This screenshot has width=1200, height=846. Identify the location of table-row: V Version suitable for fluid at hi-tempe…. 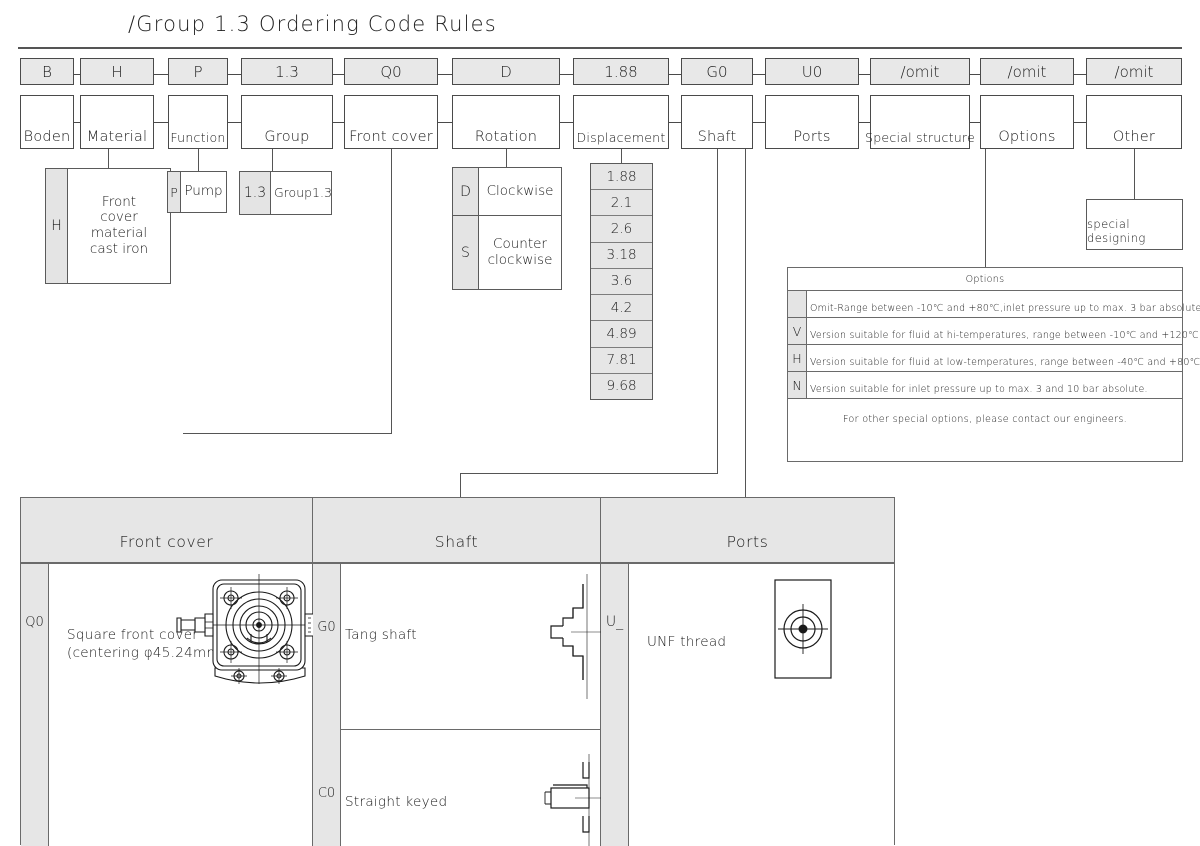
(994, 331).